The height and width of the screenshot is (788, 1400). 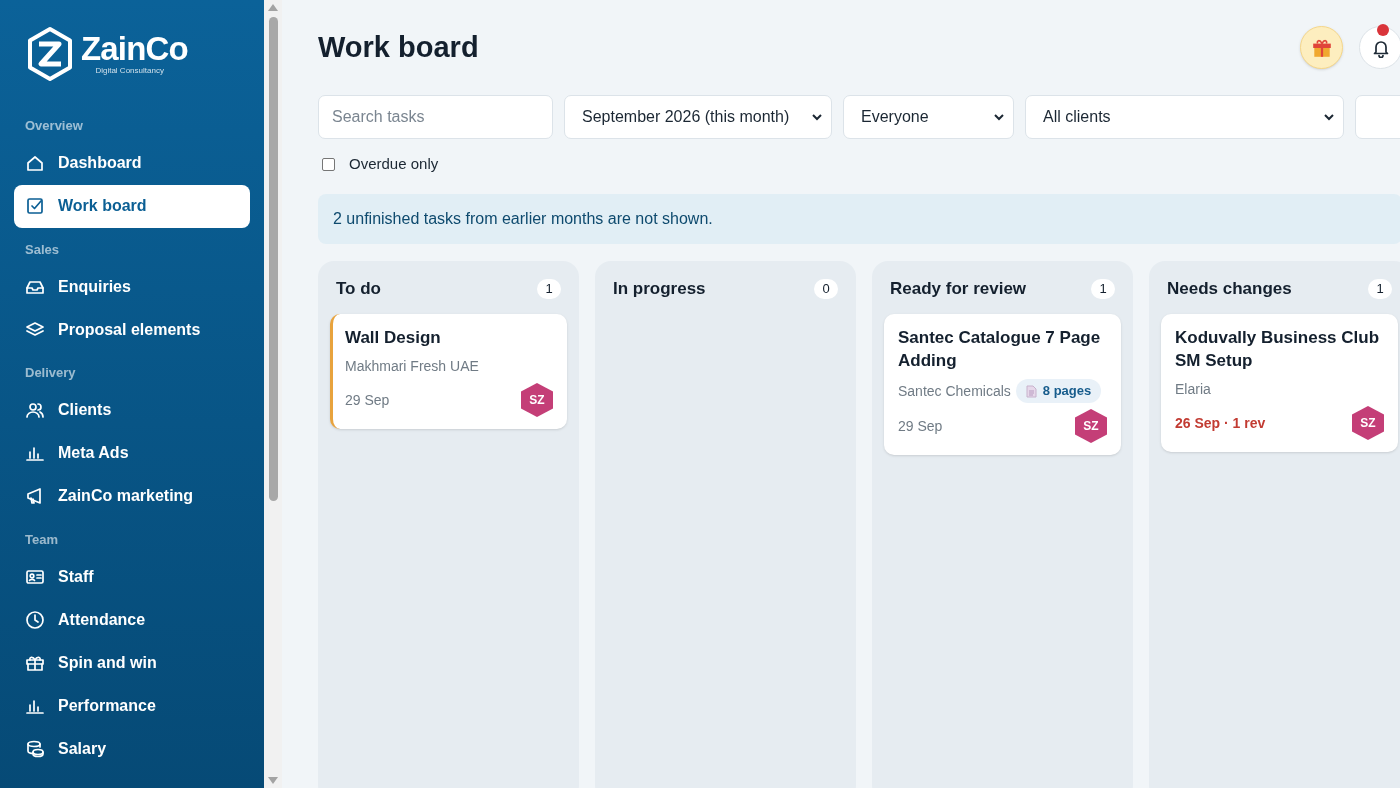 I want to click on task-card: Wall Design Makhmari Fresh UAE 29 Sep SZ, so click(x=448, y=371).